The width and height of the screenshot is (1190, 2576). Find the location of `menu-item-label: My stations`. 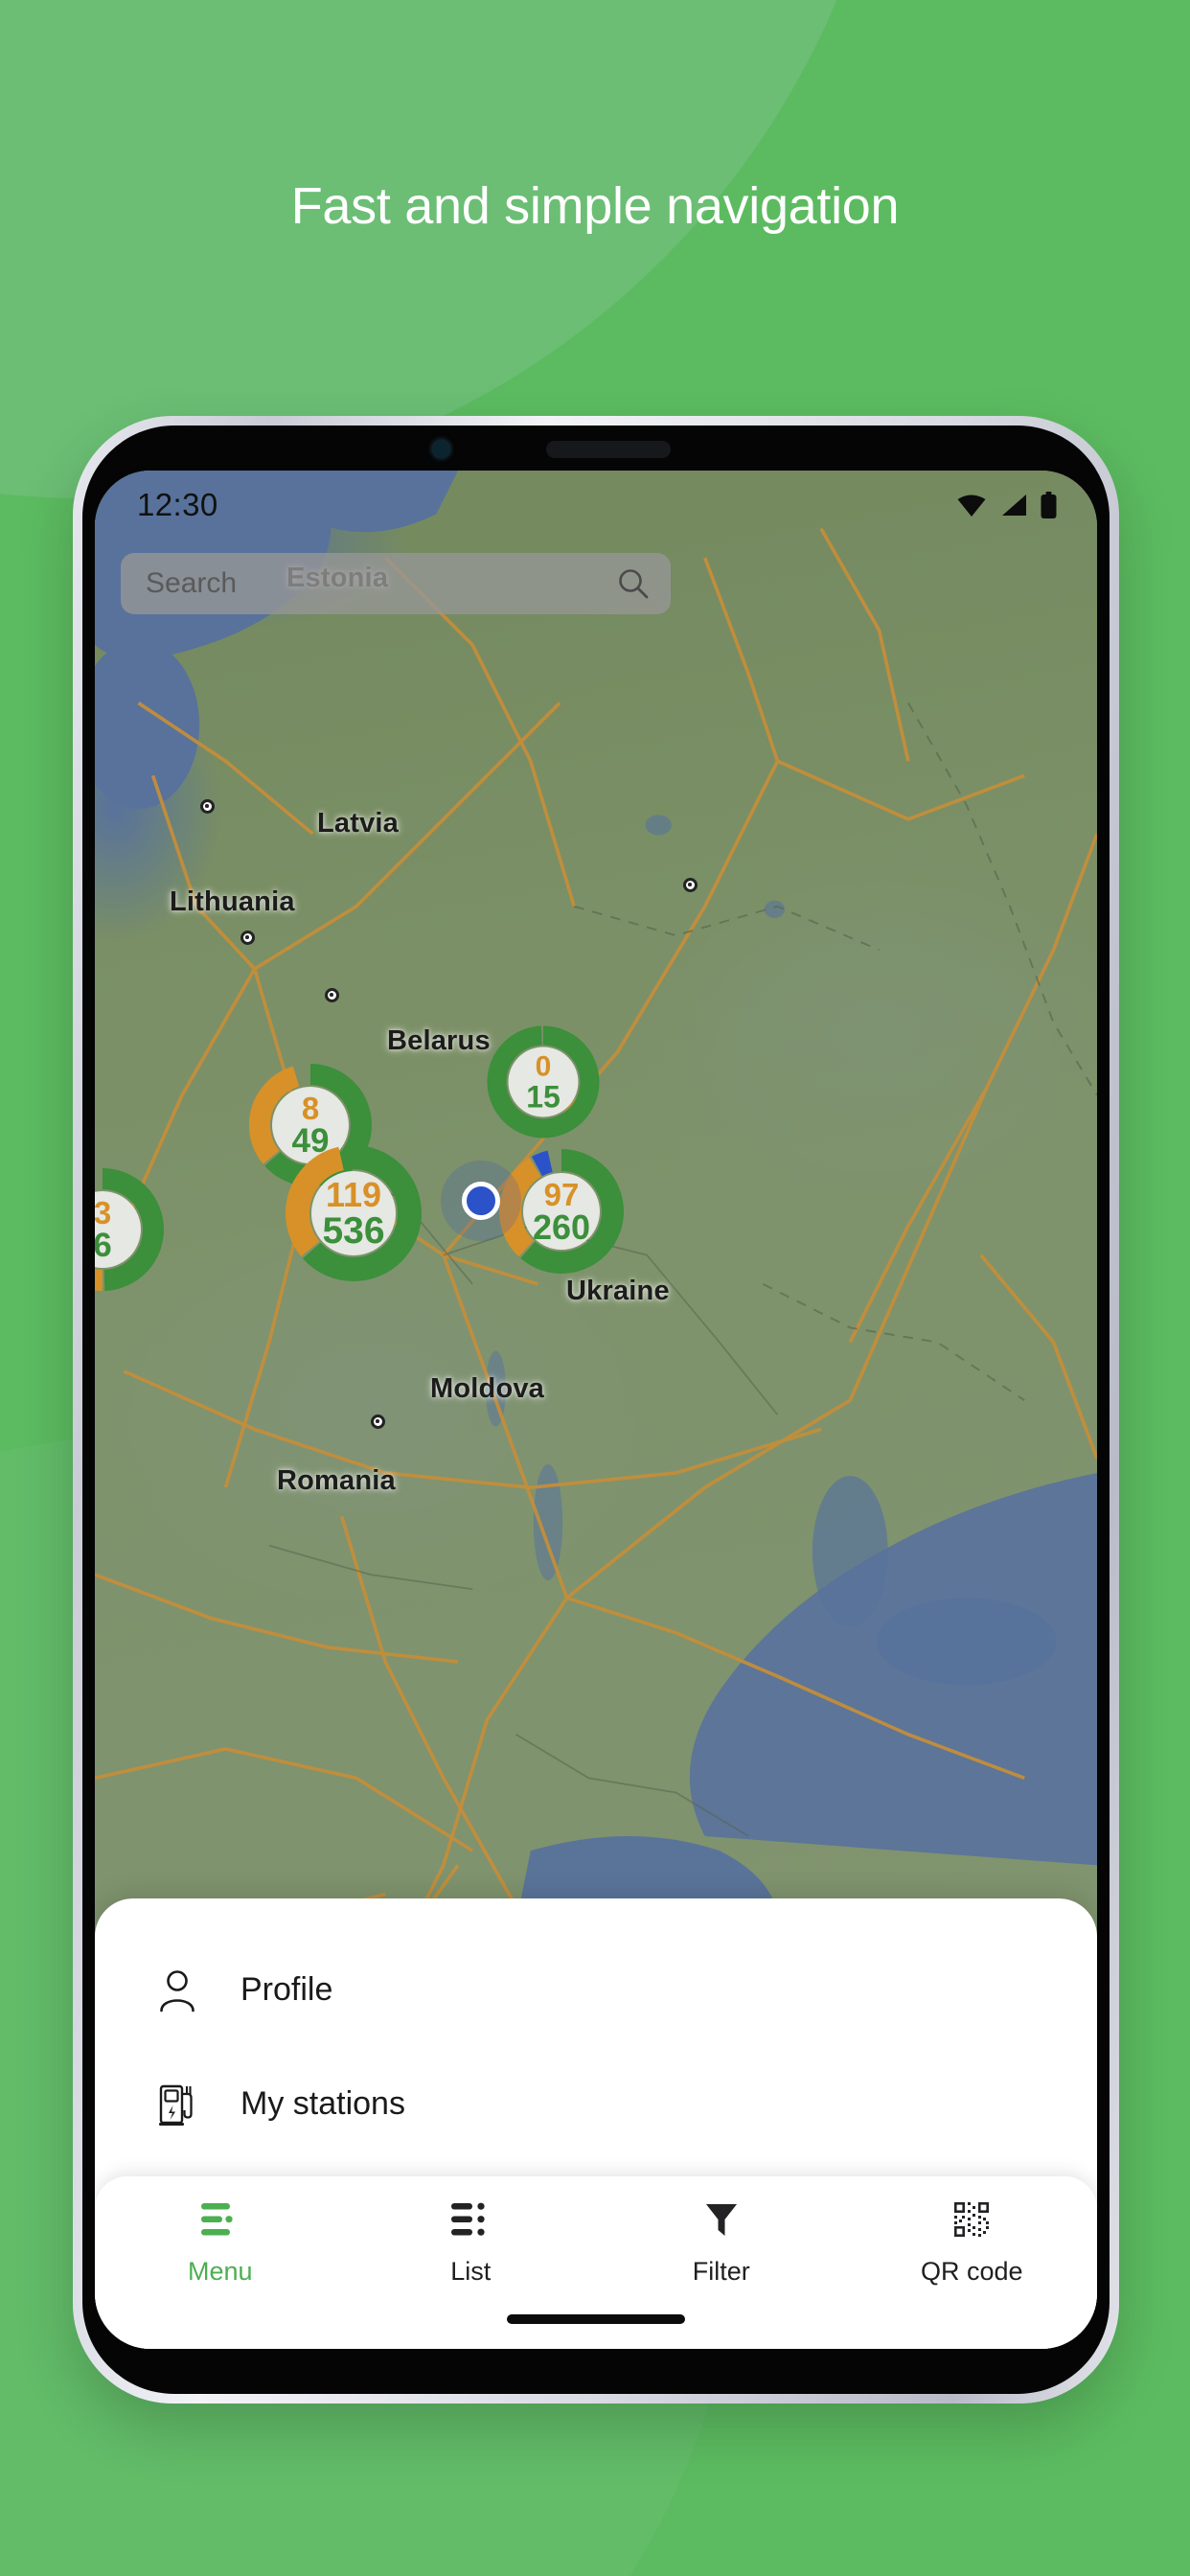

menu-item-label: My stations is located at coordinates (323, 2103).